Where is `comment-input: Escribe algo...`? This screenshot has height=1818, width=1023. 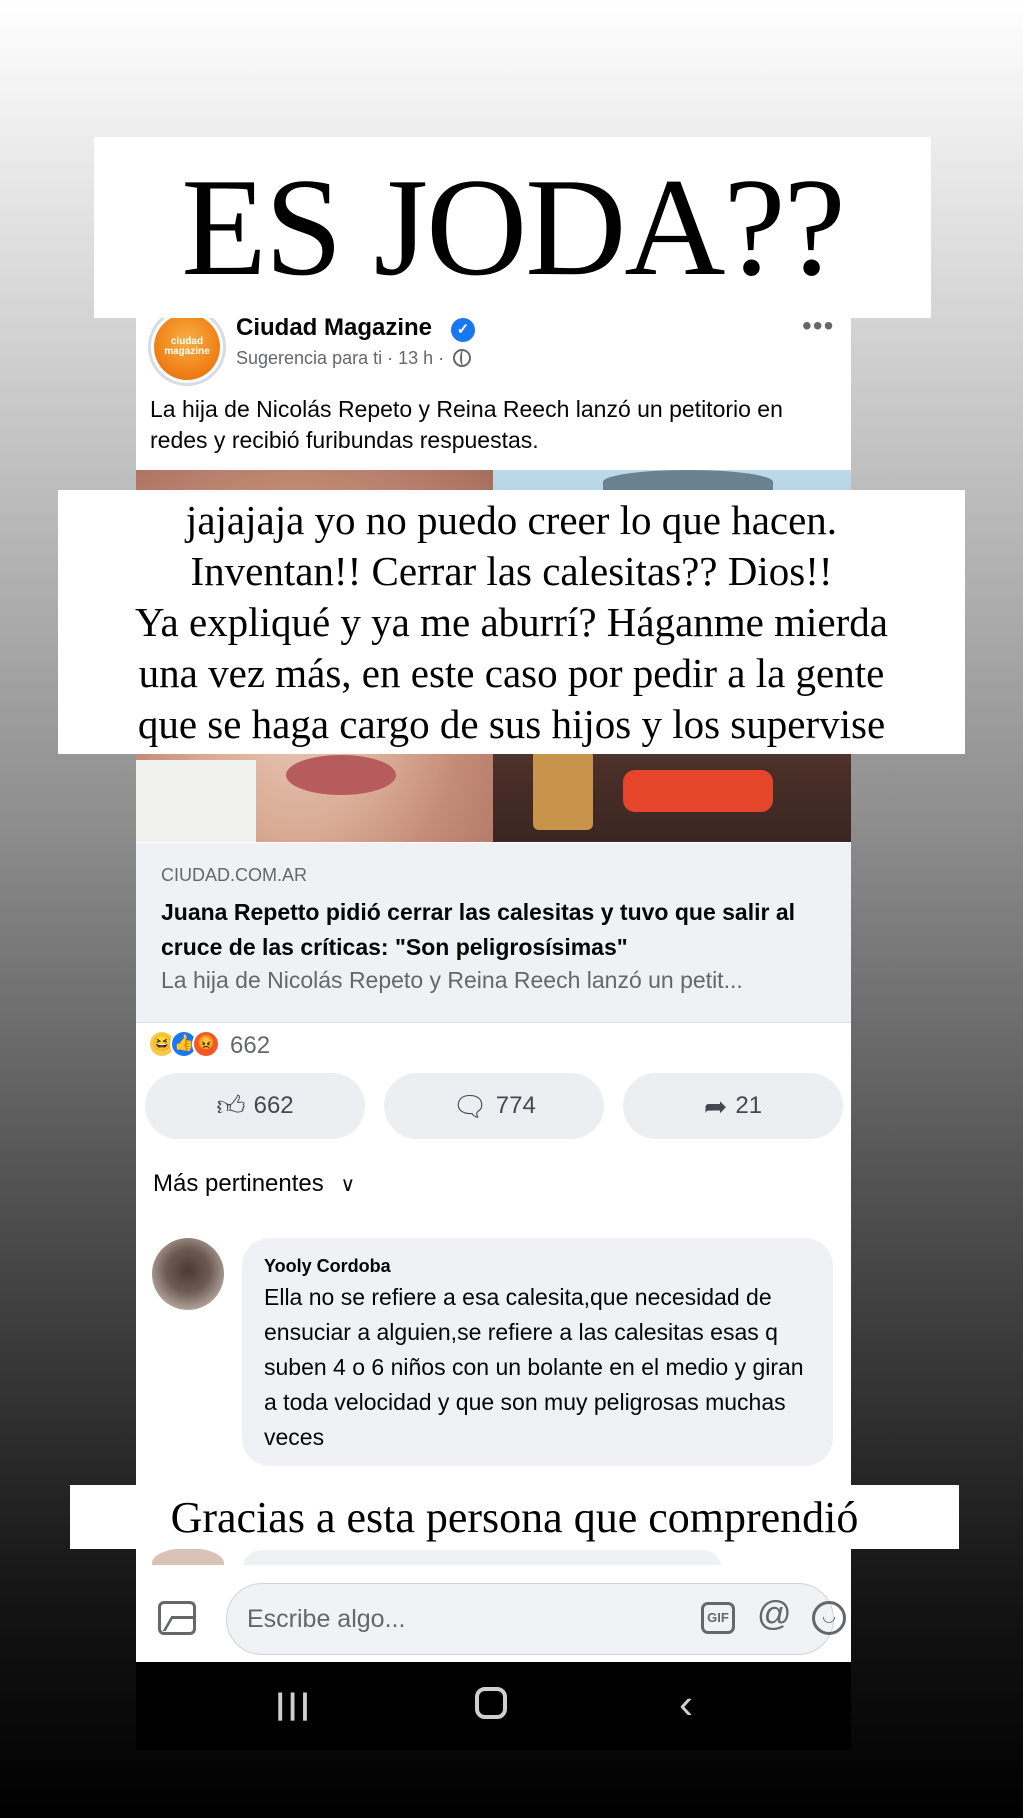 comment-input: Escribe algo... is located at coordinates (530, 1619).